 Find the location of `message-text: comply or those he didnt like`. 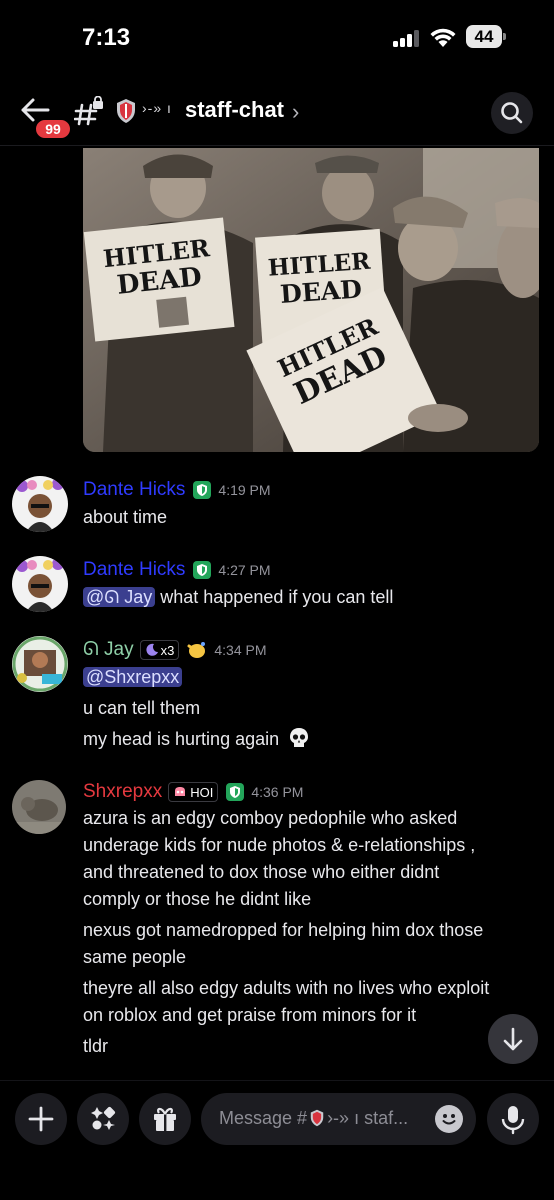

message-text: comply or those he didnt like is located at coordinates (197, 899).